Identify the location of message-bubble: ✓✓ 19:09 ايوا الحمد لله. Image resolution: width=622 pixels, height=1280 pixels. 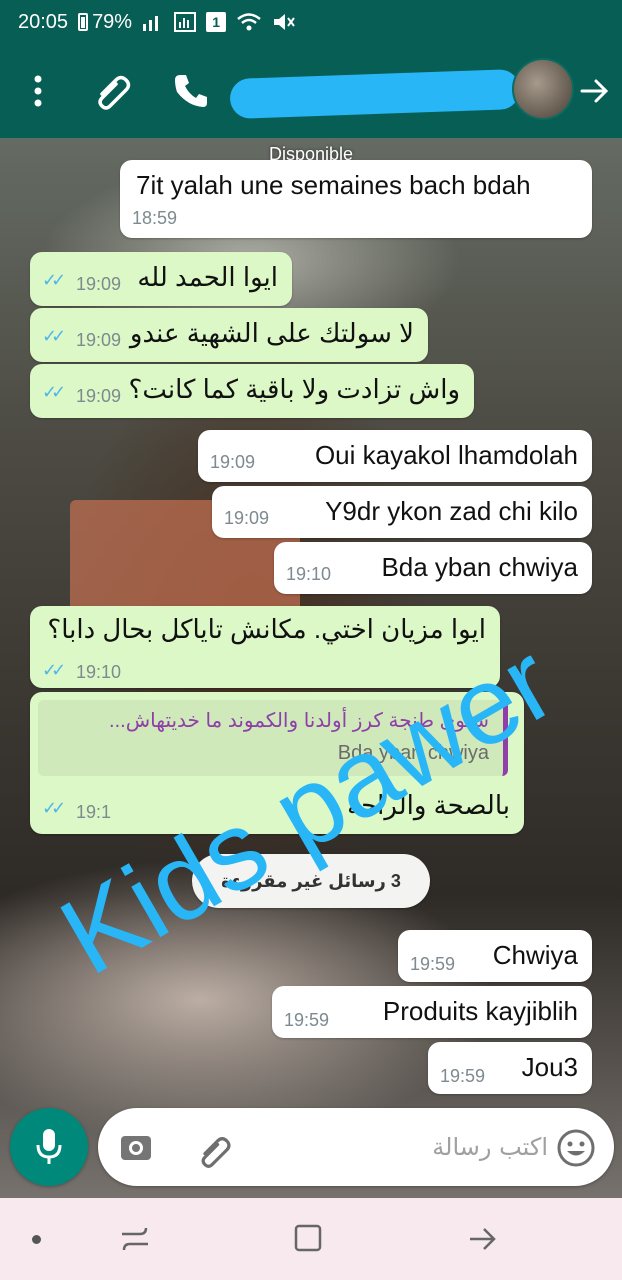
(161, 279).